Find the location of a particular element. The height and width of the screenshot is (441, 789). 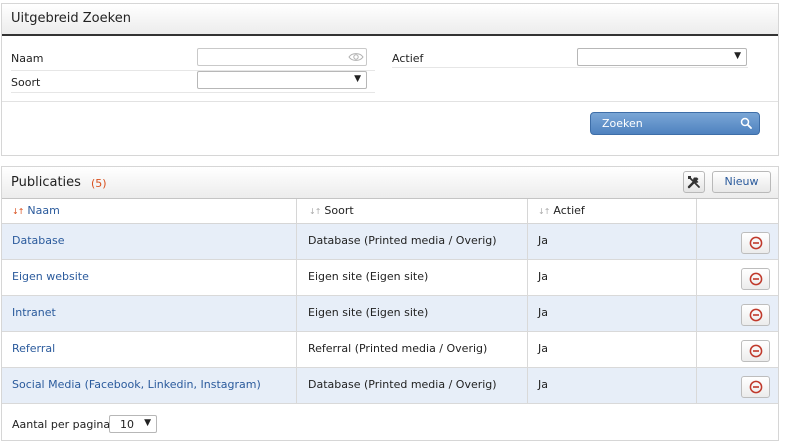

column-header-actief-label: Actief is located at coordinates (569, 210).